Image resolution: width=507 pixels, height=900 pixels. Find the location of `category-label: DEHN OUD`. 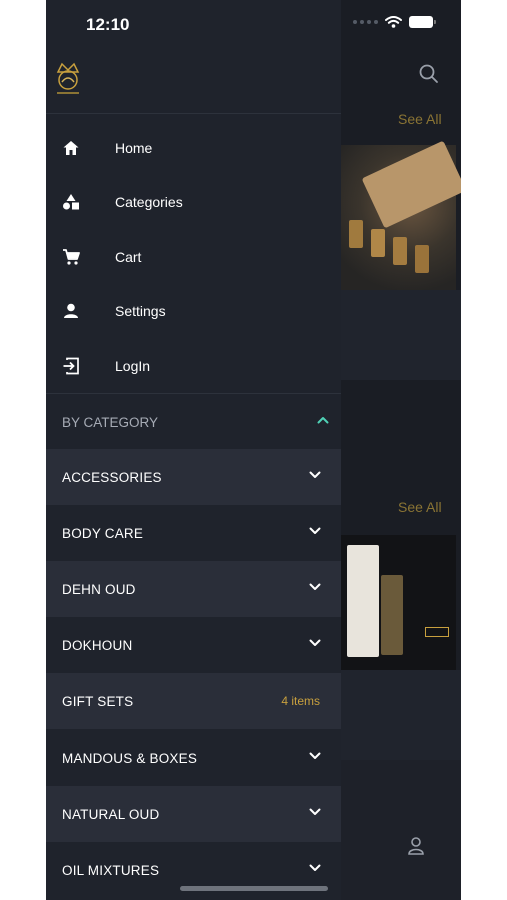

category-label: DEHN OUD is located at coordinates (99, 589).